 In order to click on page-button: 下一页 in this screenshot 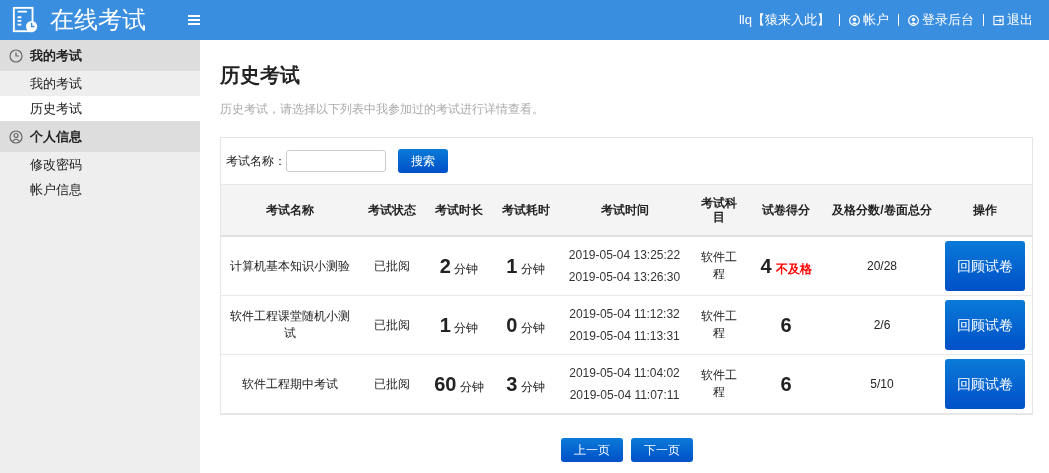, I will do `click(661, 450)`.